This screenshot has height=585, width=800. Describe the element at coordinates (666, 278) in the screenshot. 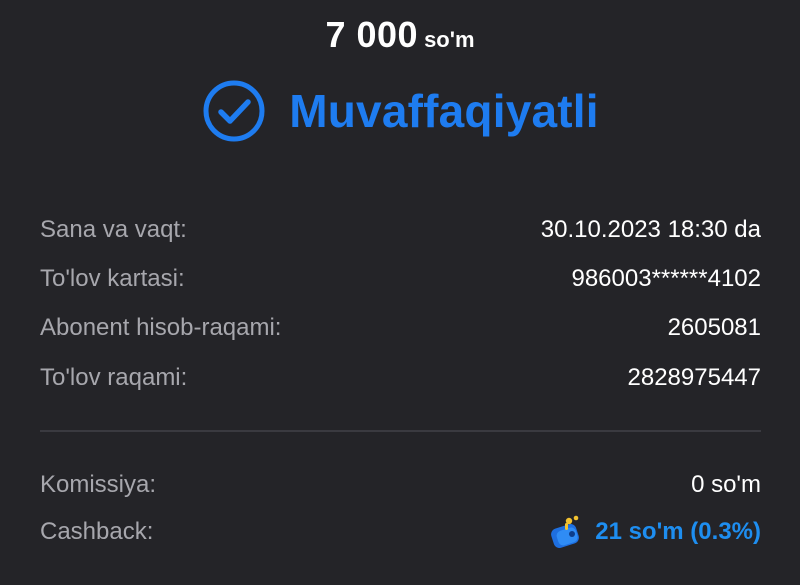

I see `detail-value: 986003******4102` at that location.